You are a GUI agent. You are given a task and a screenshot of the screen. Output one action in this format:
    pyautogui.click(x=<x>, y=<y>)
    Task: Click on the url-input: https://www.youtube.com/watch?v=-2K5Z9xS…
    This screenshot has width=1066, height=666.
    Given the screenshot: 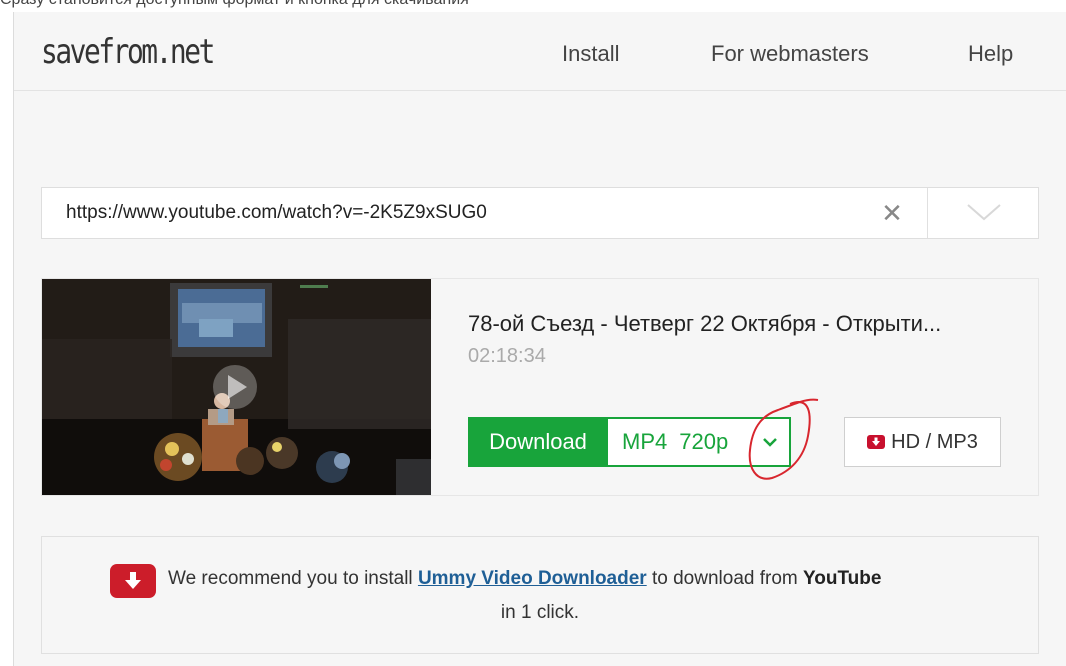 What is the action you would take?
    pyautogui.click(x=276, y=213)
    